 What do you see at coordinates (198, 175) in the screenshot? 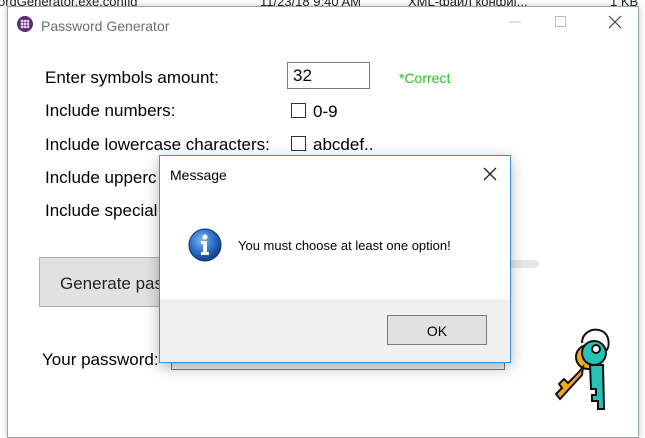
I see `dialog-title: Message` at bounding box center [198, 175].